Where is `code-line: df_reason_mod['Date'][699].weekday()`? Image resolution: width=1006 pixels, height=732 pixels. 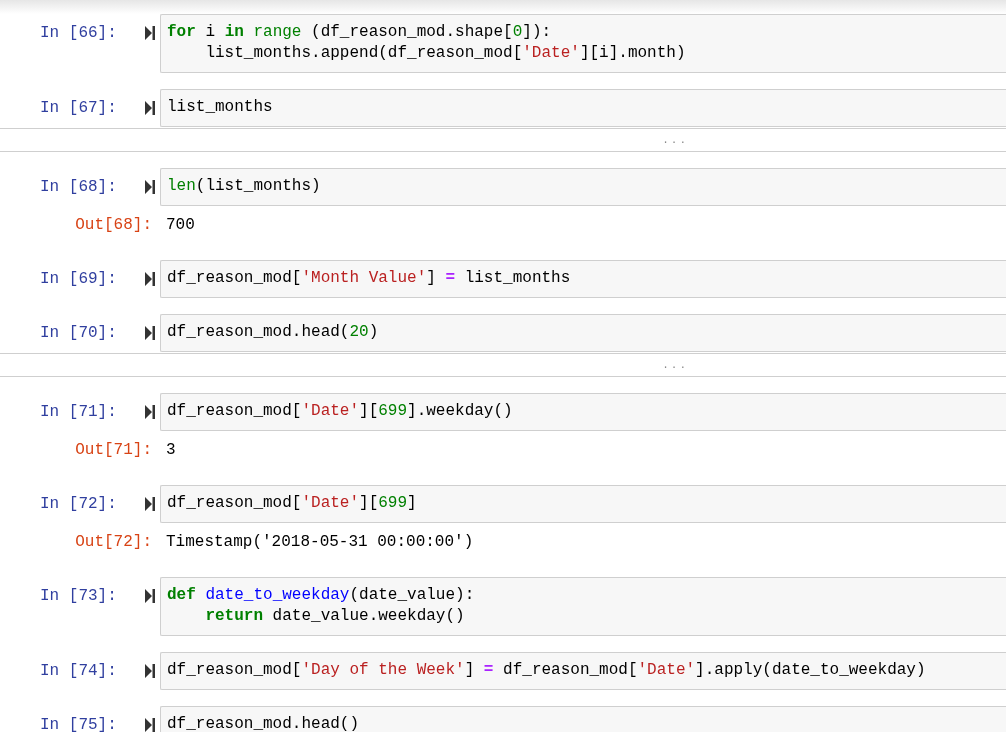
code-line: df_reason_mod['Date'][699].weekday() is located at coordinates (340, 411).